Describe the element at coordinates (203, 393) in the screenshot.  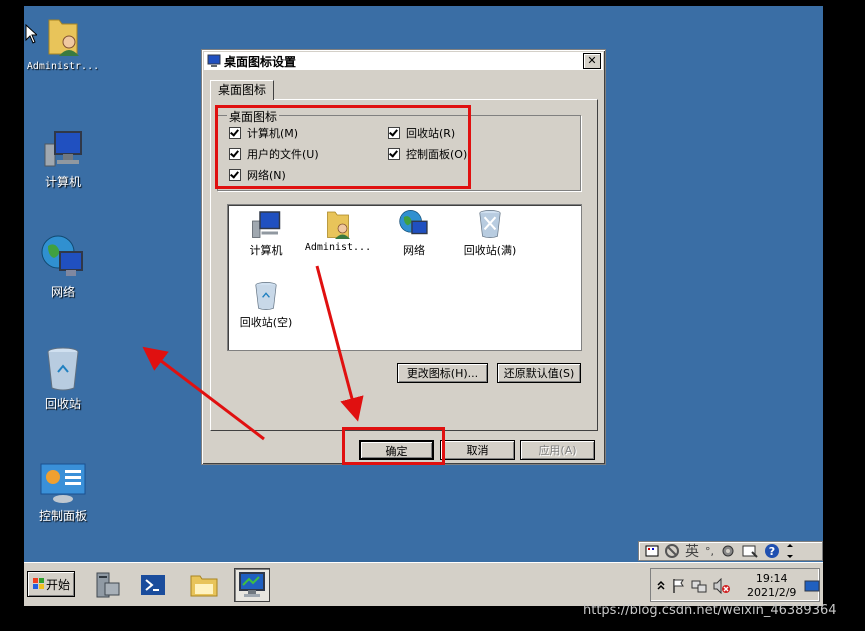
I see `arrow-to-desktop-icon` at that location.